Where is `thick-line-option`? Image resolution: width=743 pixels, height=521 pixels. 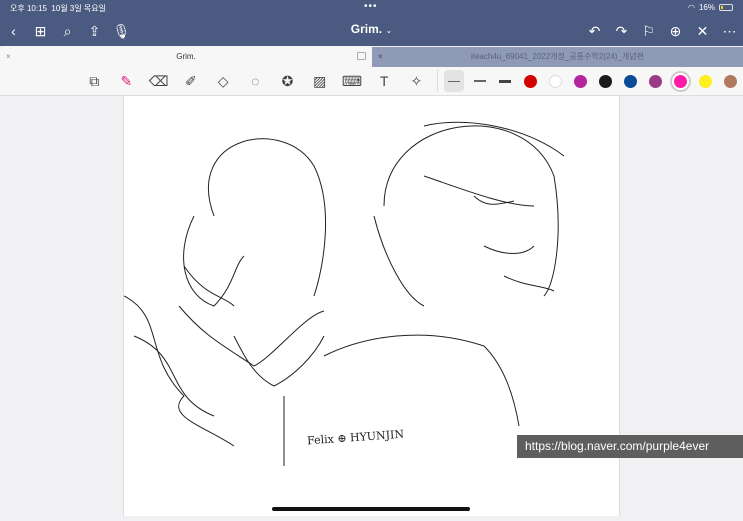
thick-line-option is located at coordinates (506, 81).